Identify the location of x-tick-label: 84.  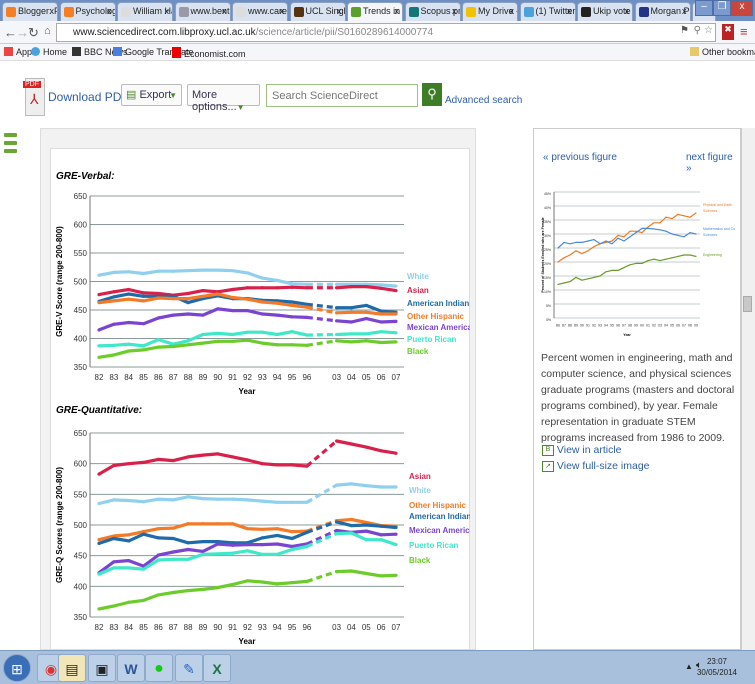
(128, 627).